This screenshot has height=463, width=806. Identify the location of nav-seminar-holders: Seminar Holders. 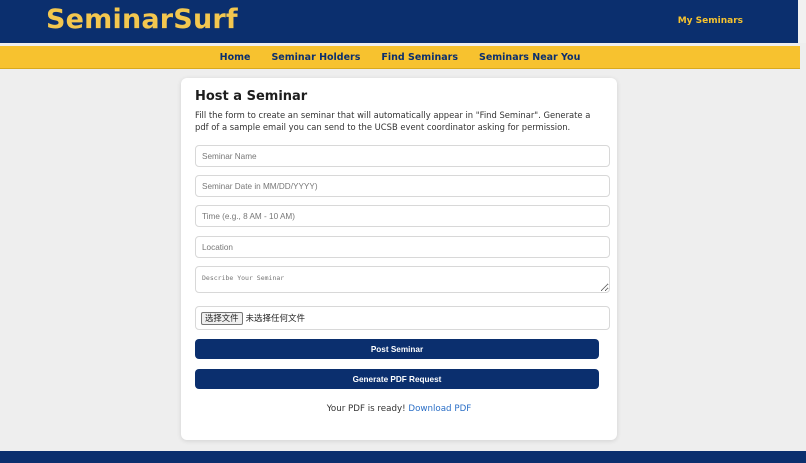
(315, 57).